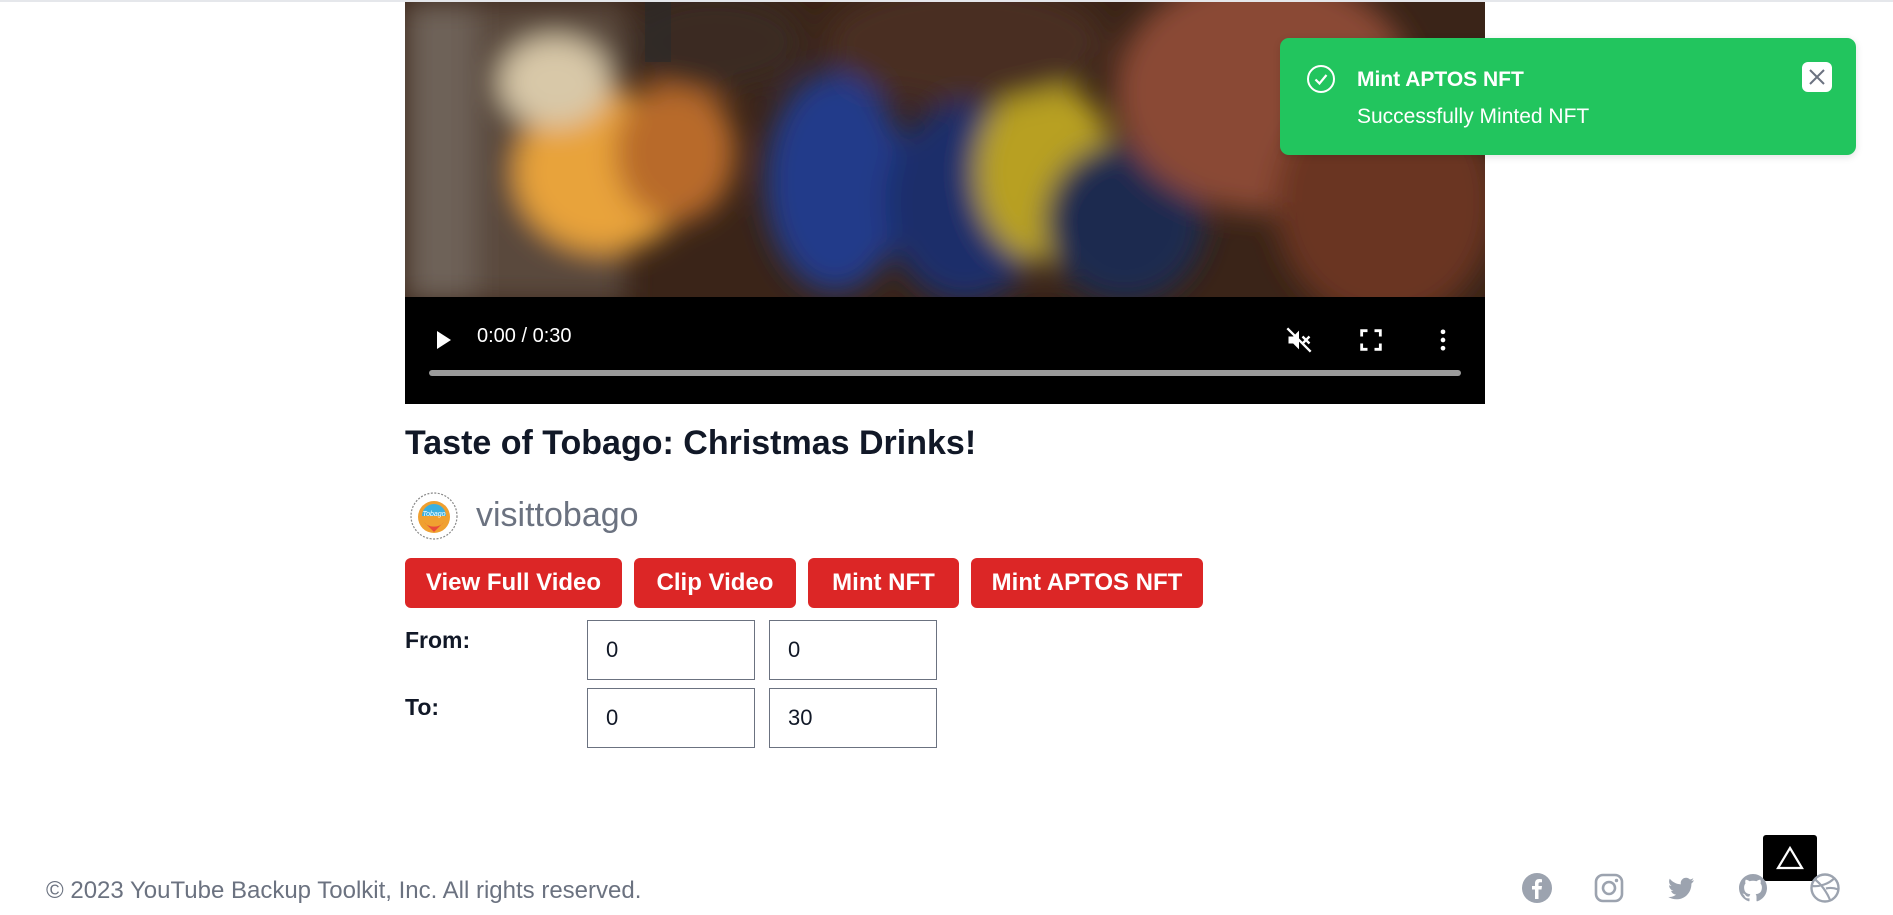 The image size is (1893, 915). Describe the element at coordinates (422, 707) in the screenshot. I see `to-label: To:` at that location.